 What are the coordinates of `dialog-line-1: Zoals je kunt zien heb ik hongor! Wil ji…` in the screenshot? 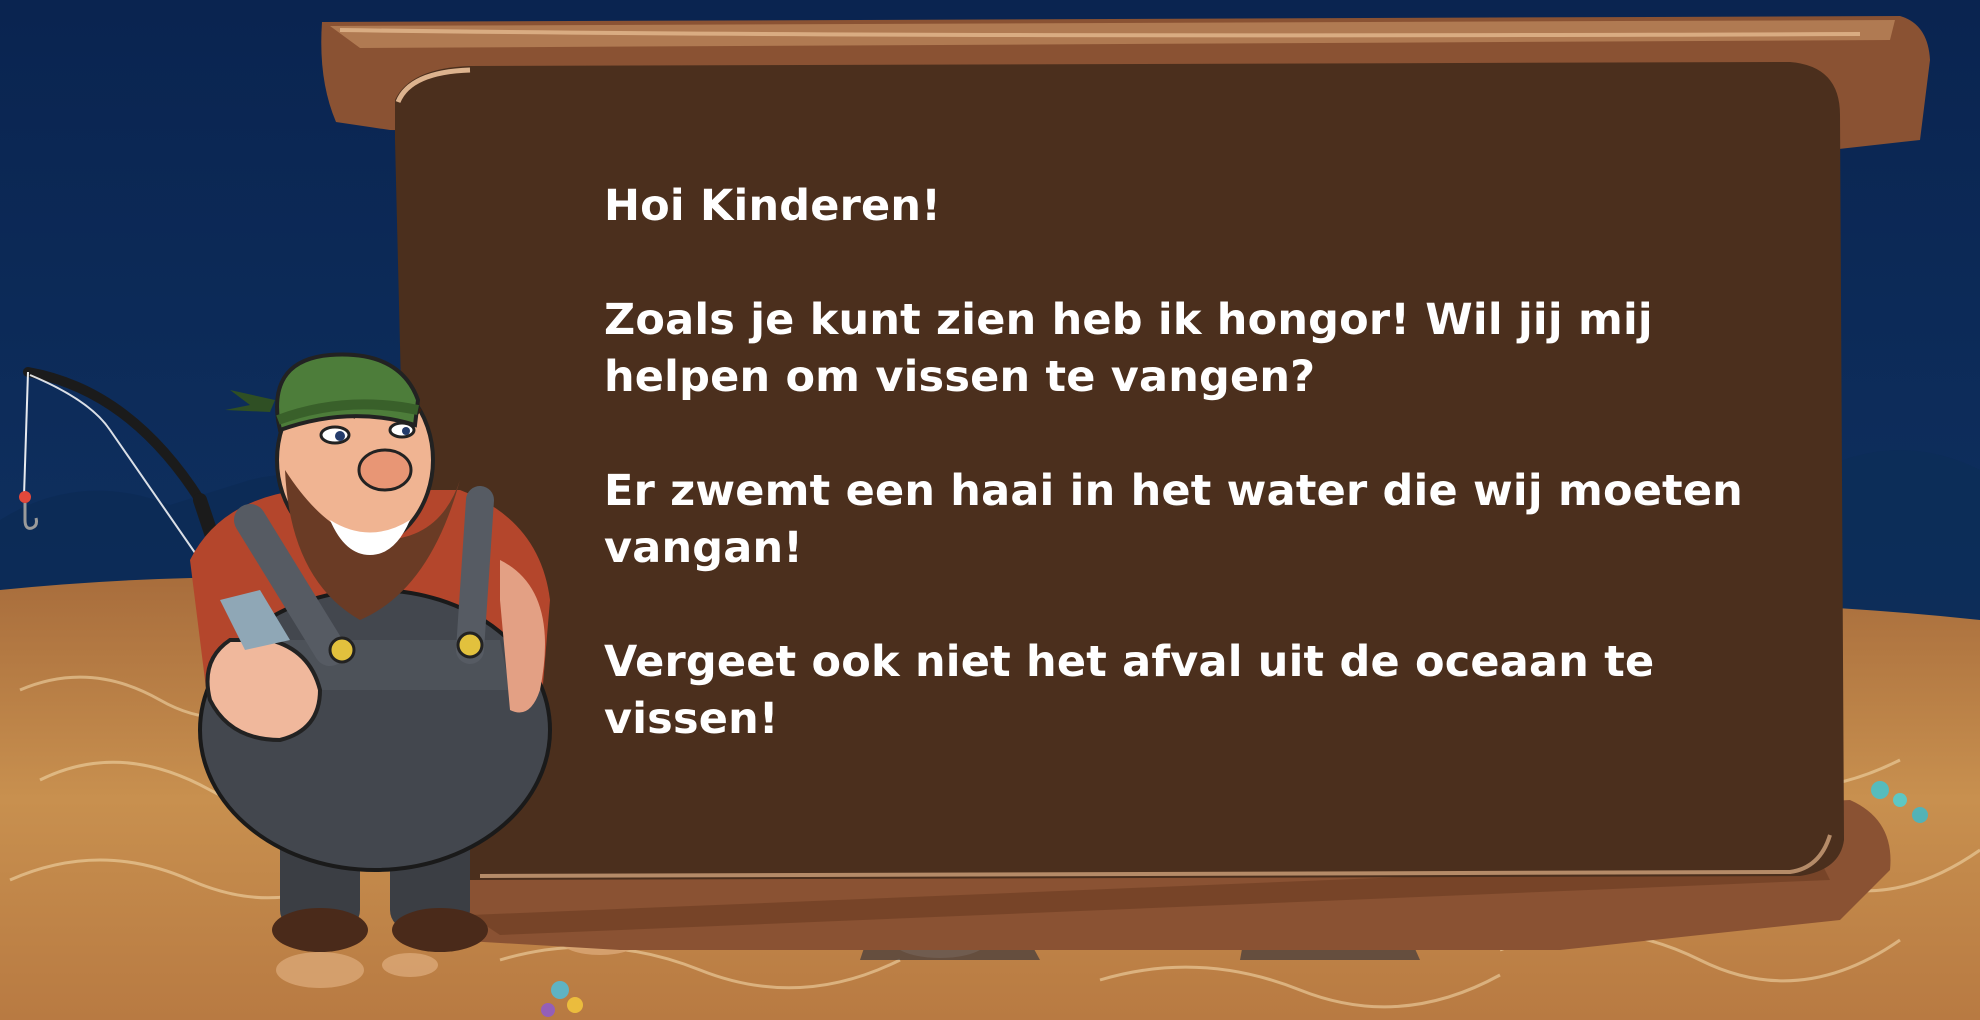 It's located at (1128, 348).